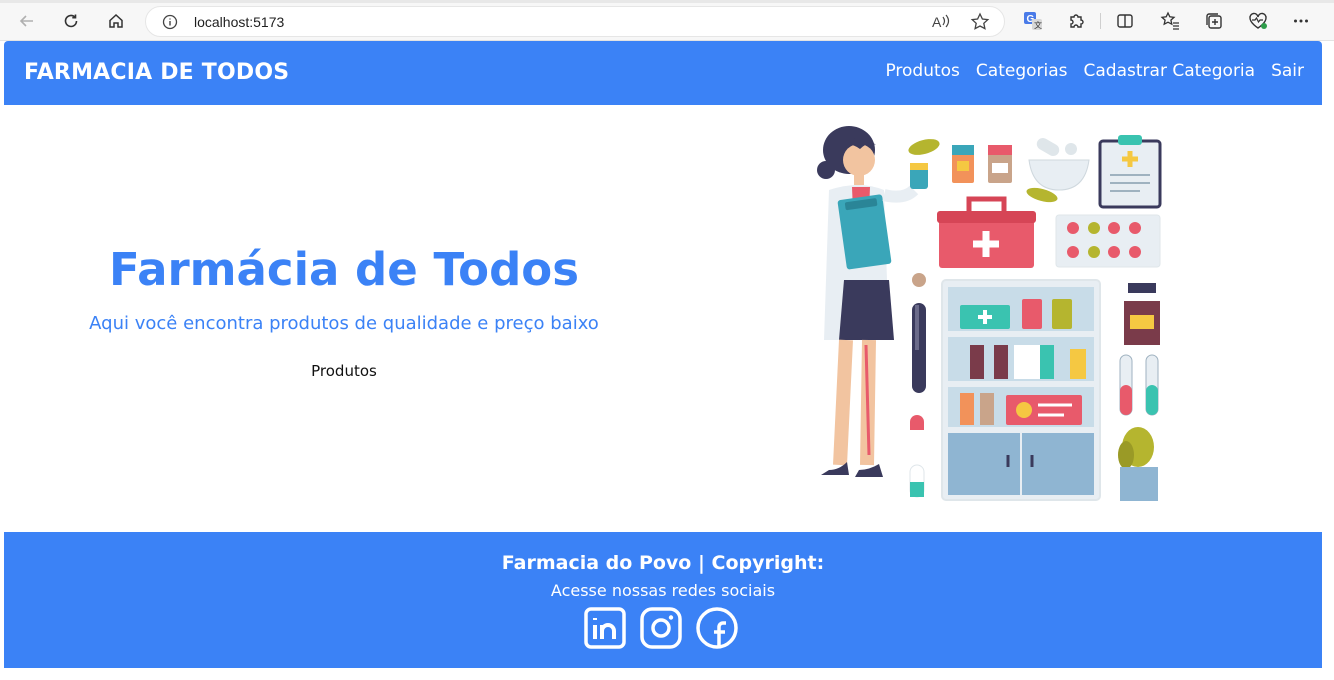 The width and height of the screenshot is (1334, 680). I want to click on scrollbar, so click(1328, 360).